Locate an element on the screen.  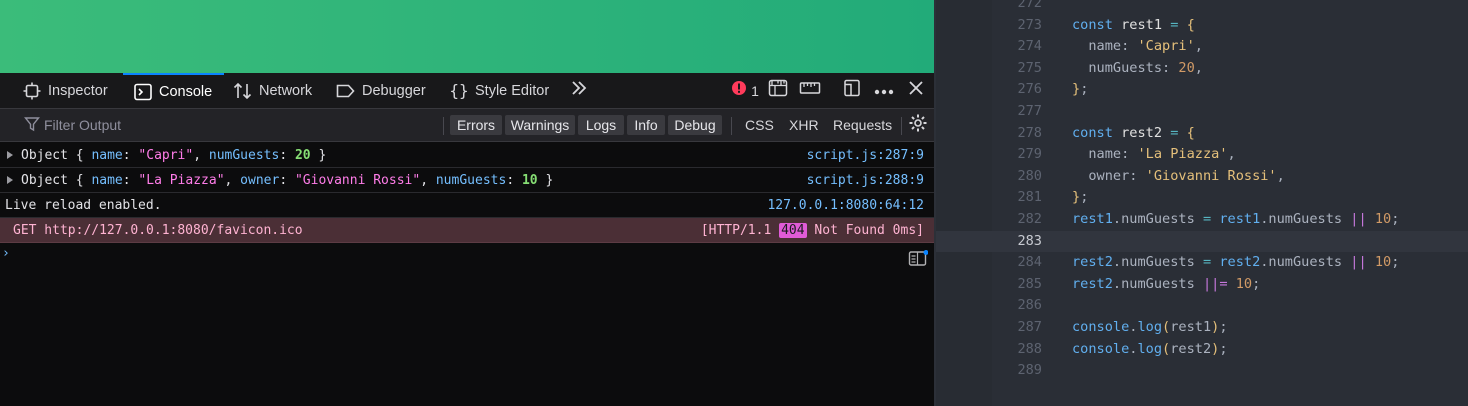
code-text: name: 'La Piazza', is located at coordinates (1153, 155).